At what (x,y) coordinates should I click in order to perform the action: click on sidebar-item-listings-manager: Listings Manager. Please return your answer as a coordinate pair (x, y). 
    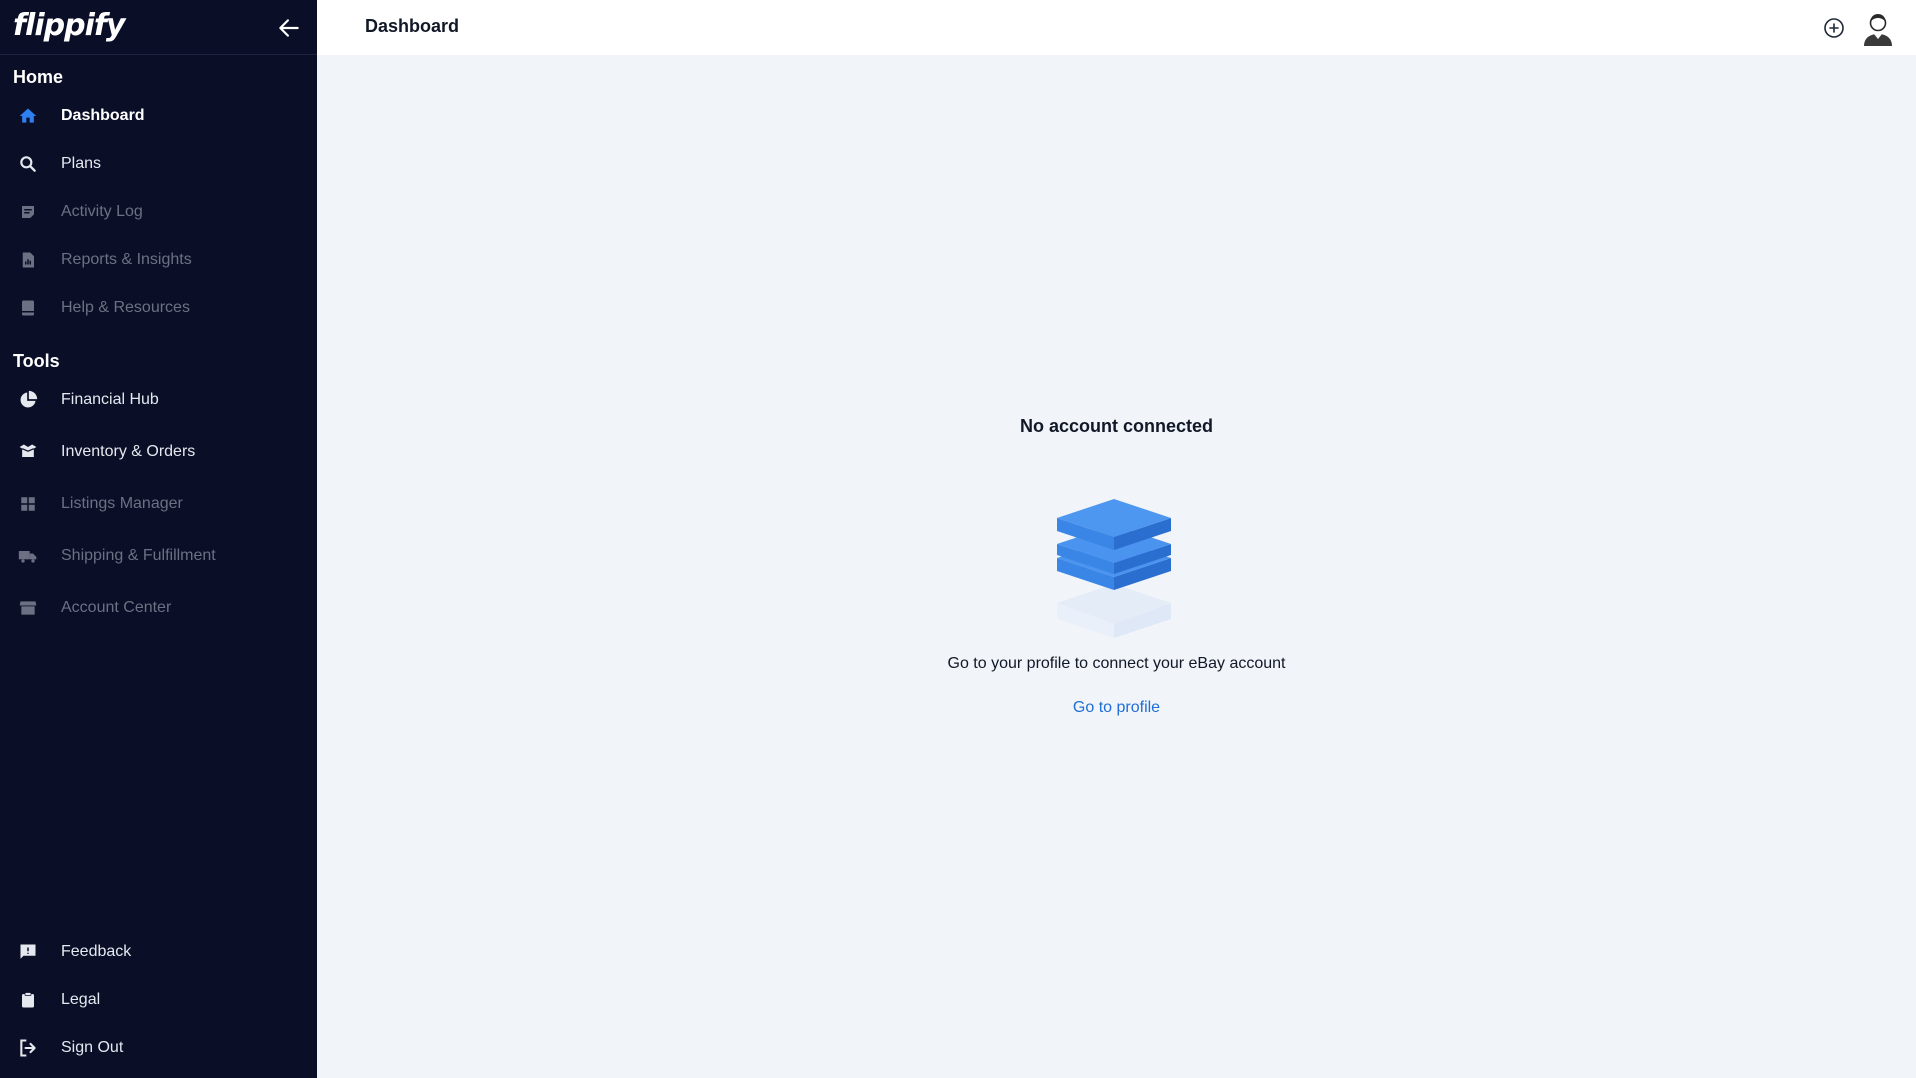
    Looking at the image, I should click on (158, 504).